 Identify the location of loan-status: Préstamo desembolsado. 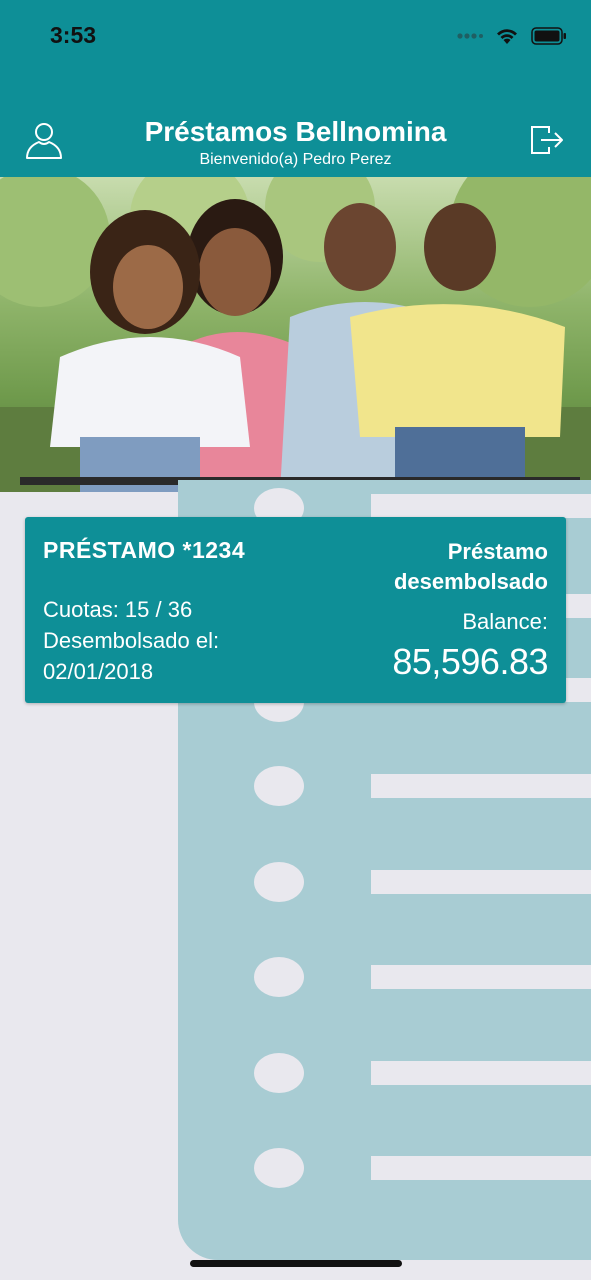
(470, 566).